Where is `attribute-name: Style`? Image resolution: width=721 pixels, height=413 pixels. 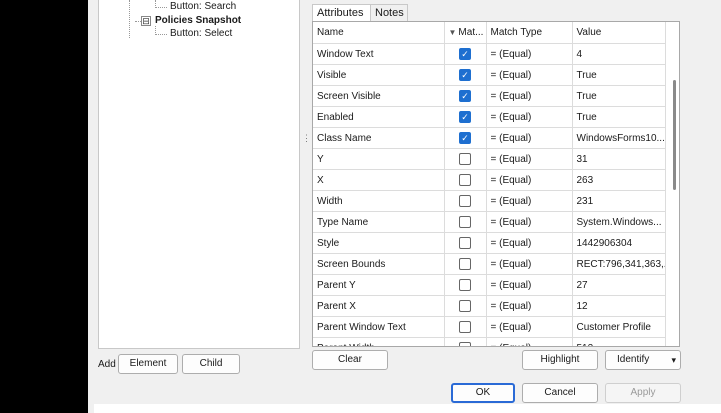
attribute-name: Style is located at coordinates (379, 243).